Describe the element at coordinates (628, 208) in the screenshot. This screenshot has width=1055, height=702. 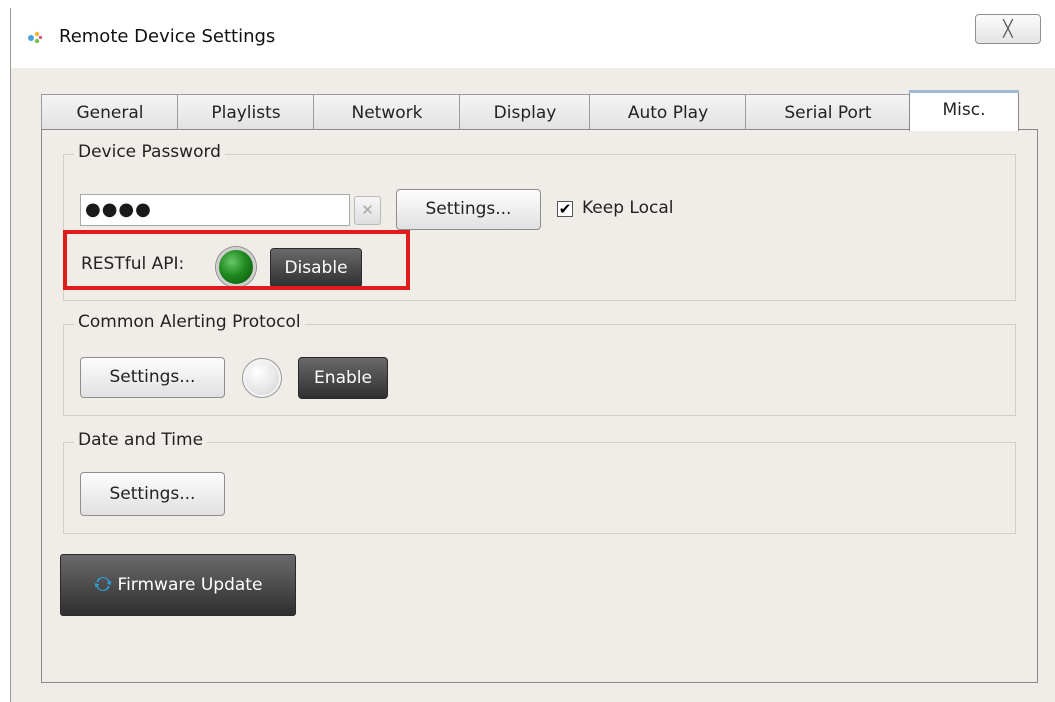
I see `keep-local-label: Keep Local` at that location.